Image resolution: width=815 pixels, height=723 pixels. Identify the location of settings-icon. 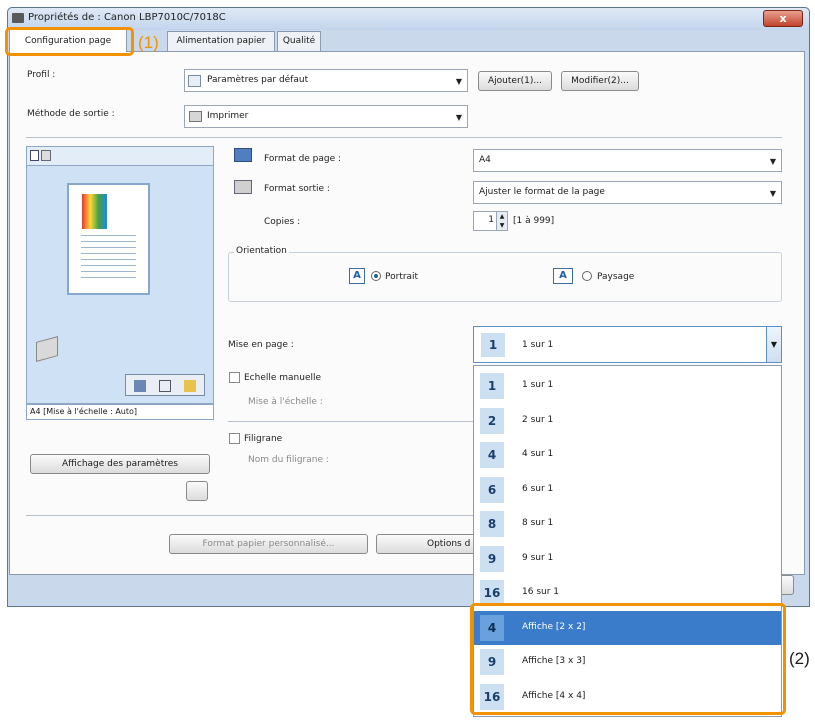
(197, 491).